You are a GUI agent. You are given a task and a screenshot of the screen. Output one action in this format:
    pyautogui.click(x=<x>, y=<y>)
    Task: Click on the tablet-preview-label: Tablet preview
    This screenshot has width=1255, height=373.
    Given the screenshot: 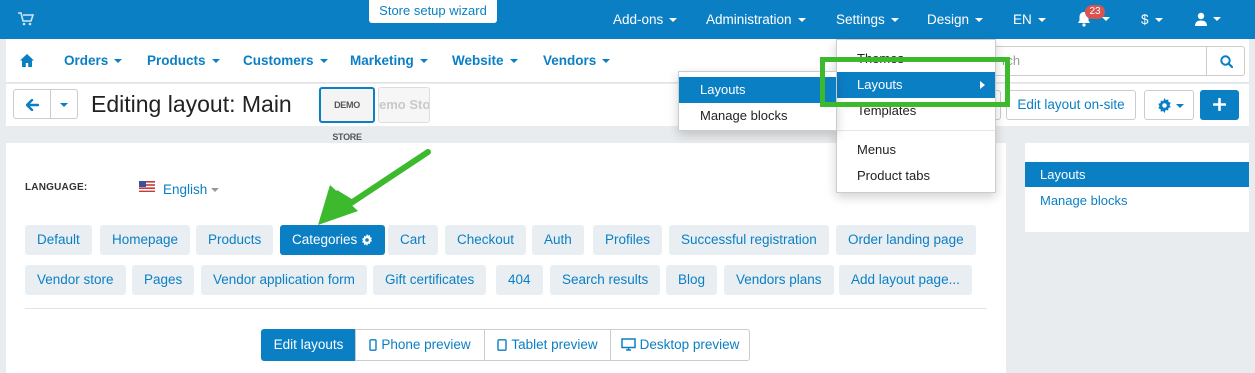 What is the action you would take?
    pyautogui.click(x=554, y=344)
    